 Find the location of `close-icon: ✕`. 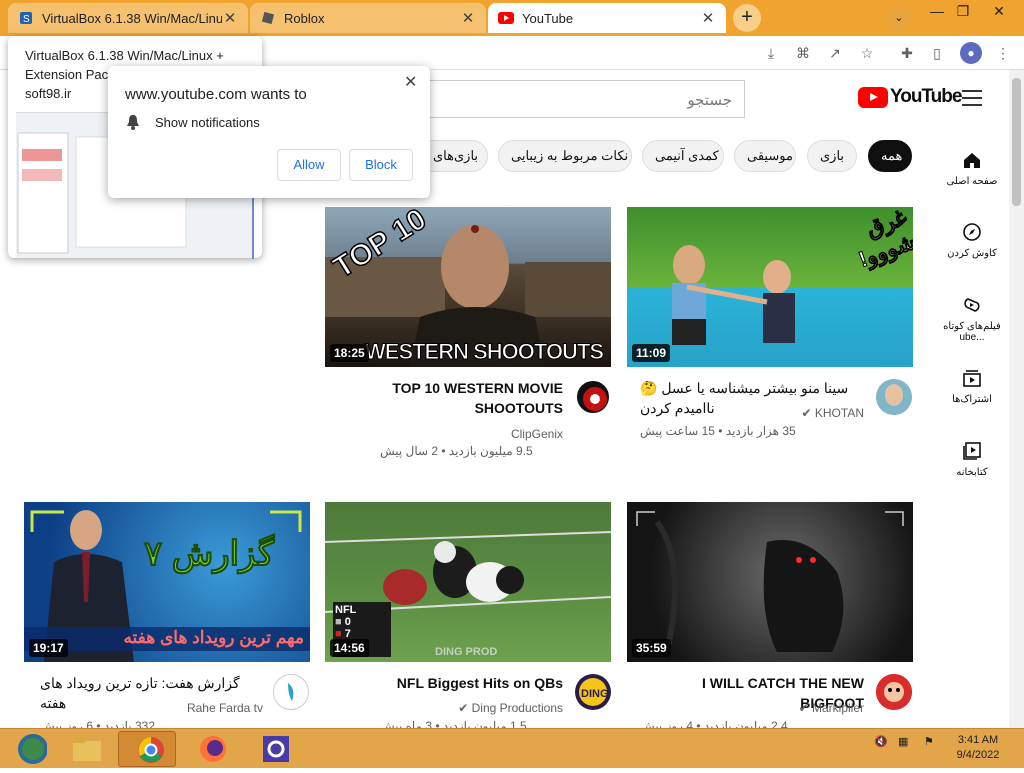

close-icon: ✕ is located at coordinates (410, 82).